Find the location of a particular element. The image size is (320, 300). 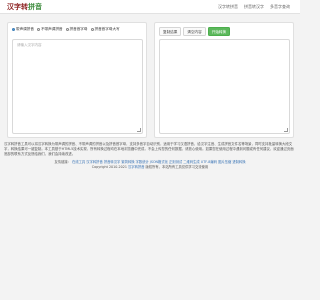

copyright-text: Copyright 2010-2021 is located at coordinates (109, 167).